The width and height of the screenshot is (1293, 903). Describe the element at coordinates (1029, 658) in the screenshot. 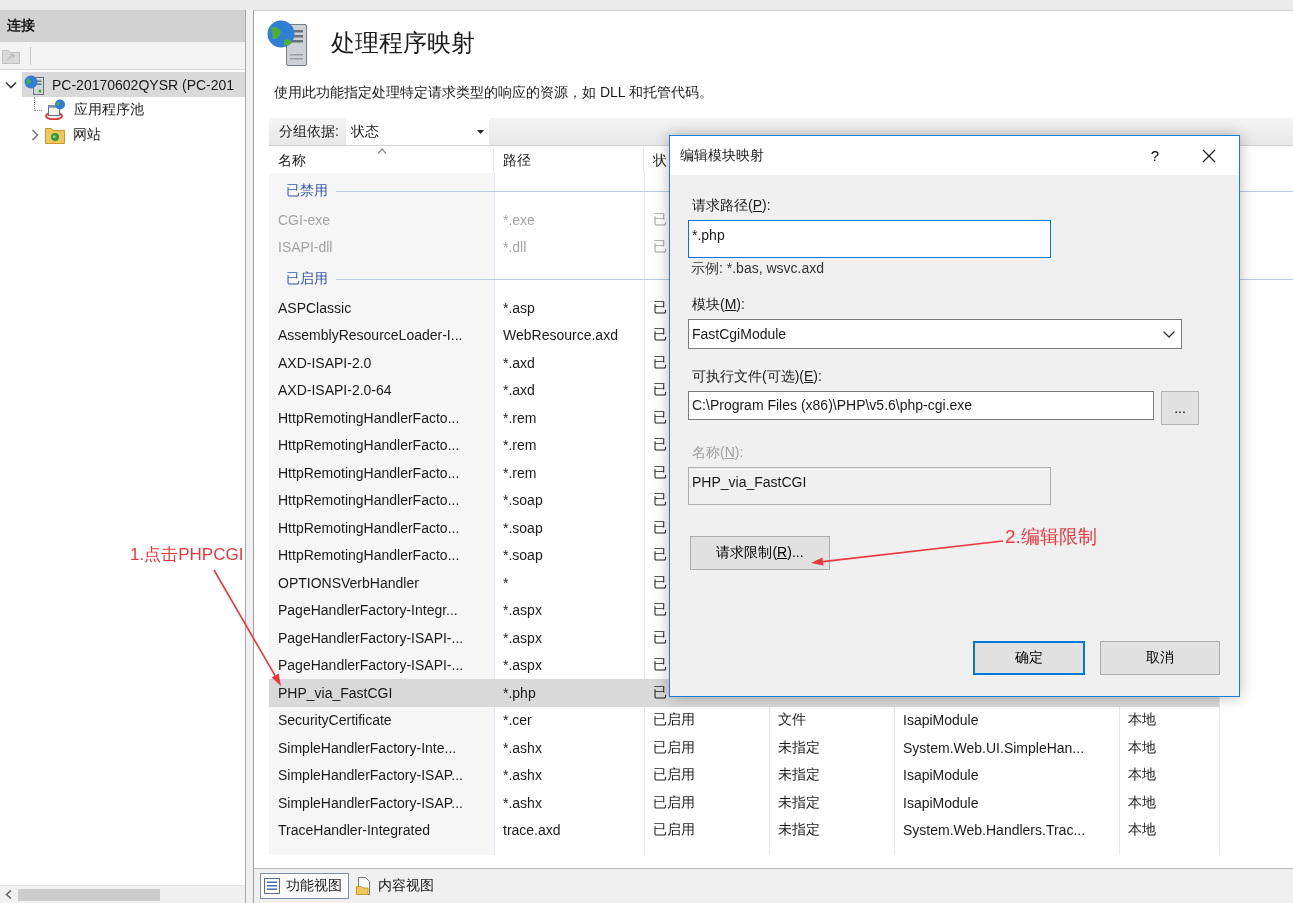

I see `dialog-button: 确定` at that location.